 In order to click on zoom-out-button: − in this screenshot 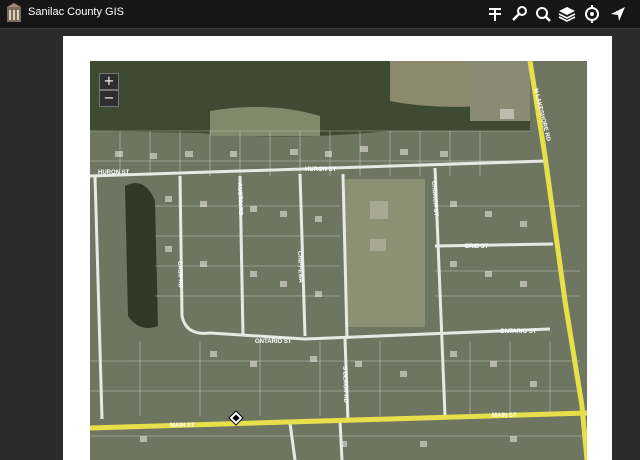, I will do `click(109, 98)`.